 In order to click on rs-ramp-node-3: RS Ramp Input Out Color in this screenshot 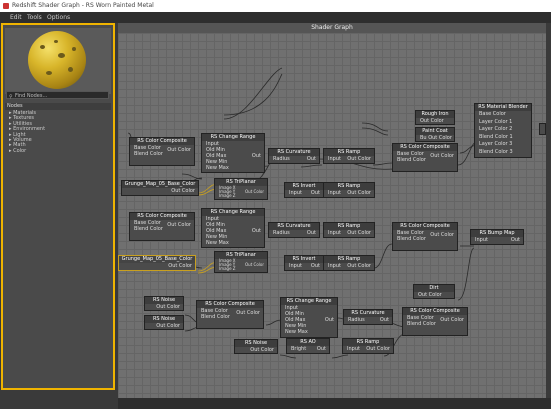, I will do `click(349, 230)`.